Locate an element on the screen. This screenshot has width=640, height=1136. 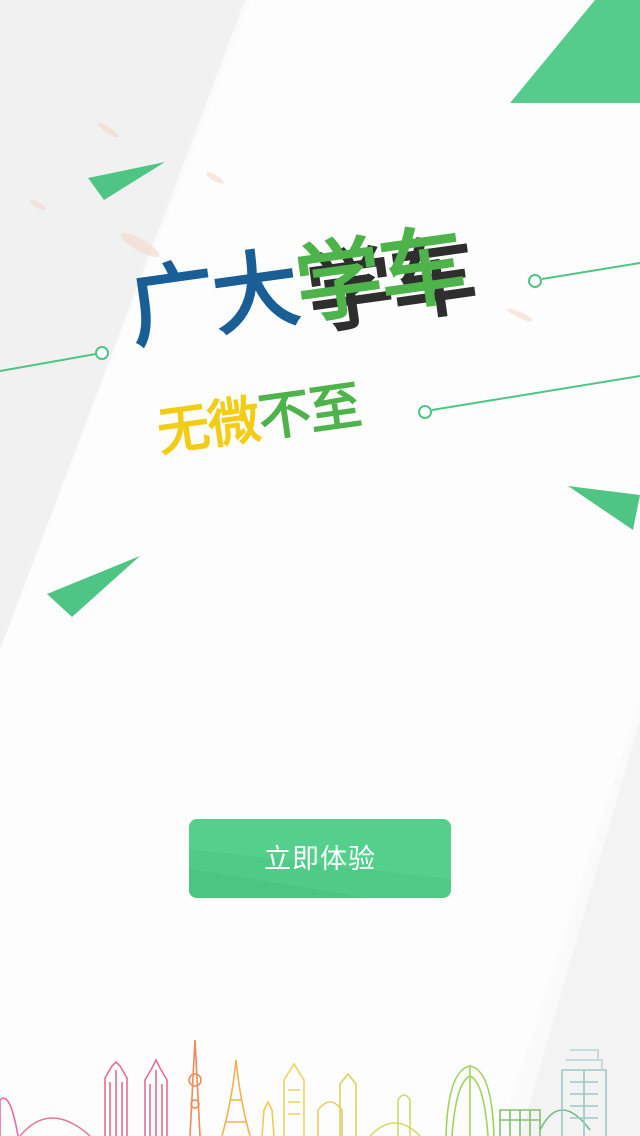
logo-char-3: 学 is located at coordinates (338, 282).